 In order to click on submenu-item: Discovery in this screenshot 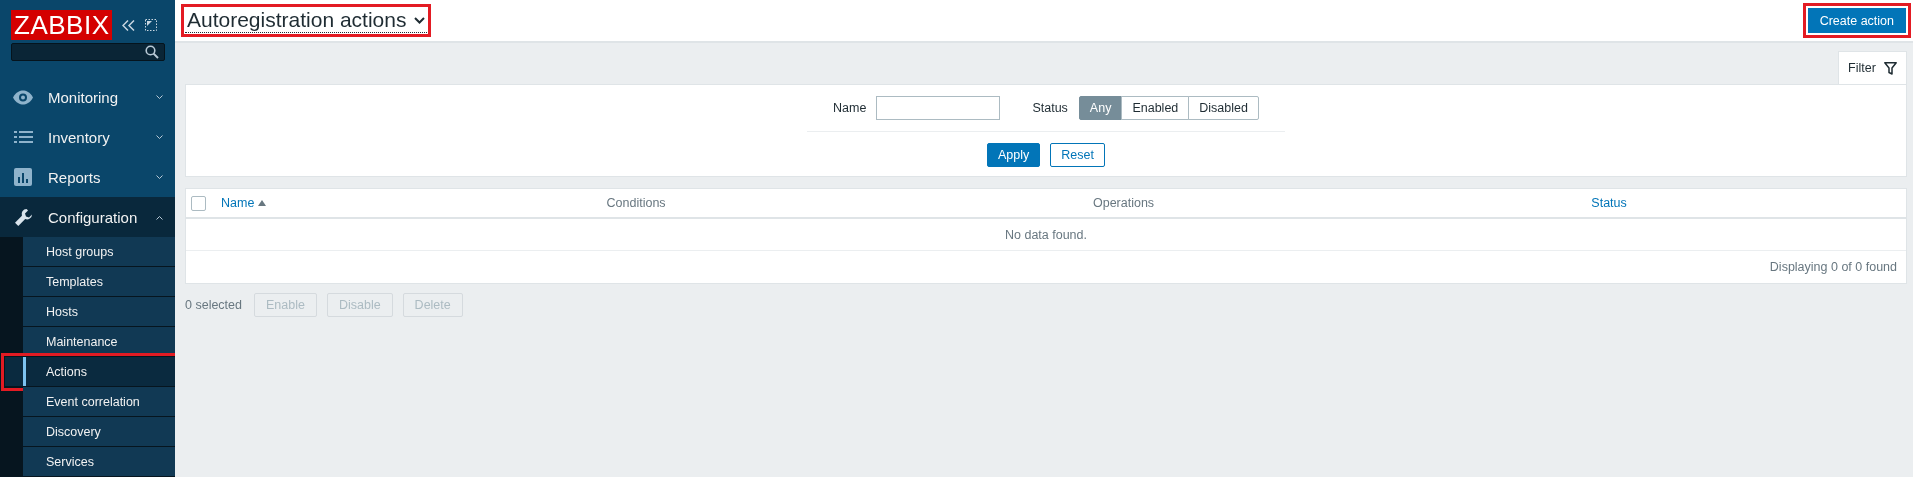, I will do `click(99, 432)`.